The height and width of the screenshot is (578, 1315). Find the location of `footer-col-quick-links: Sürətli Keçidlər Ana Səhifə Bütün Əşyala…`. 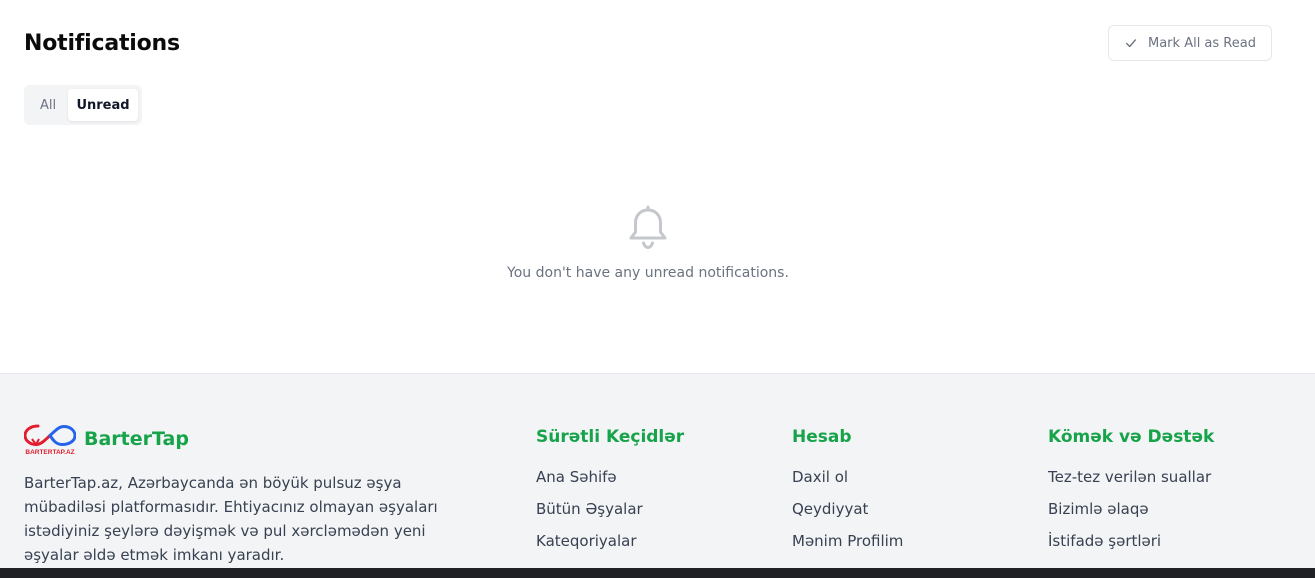

footer-col-quick-links: Sürətli Keçidlər Ana Səhifə Bütün Əşyala… is located at coordinates (610, 495).